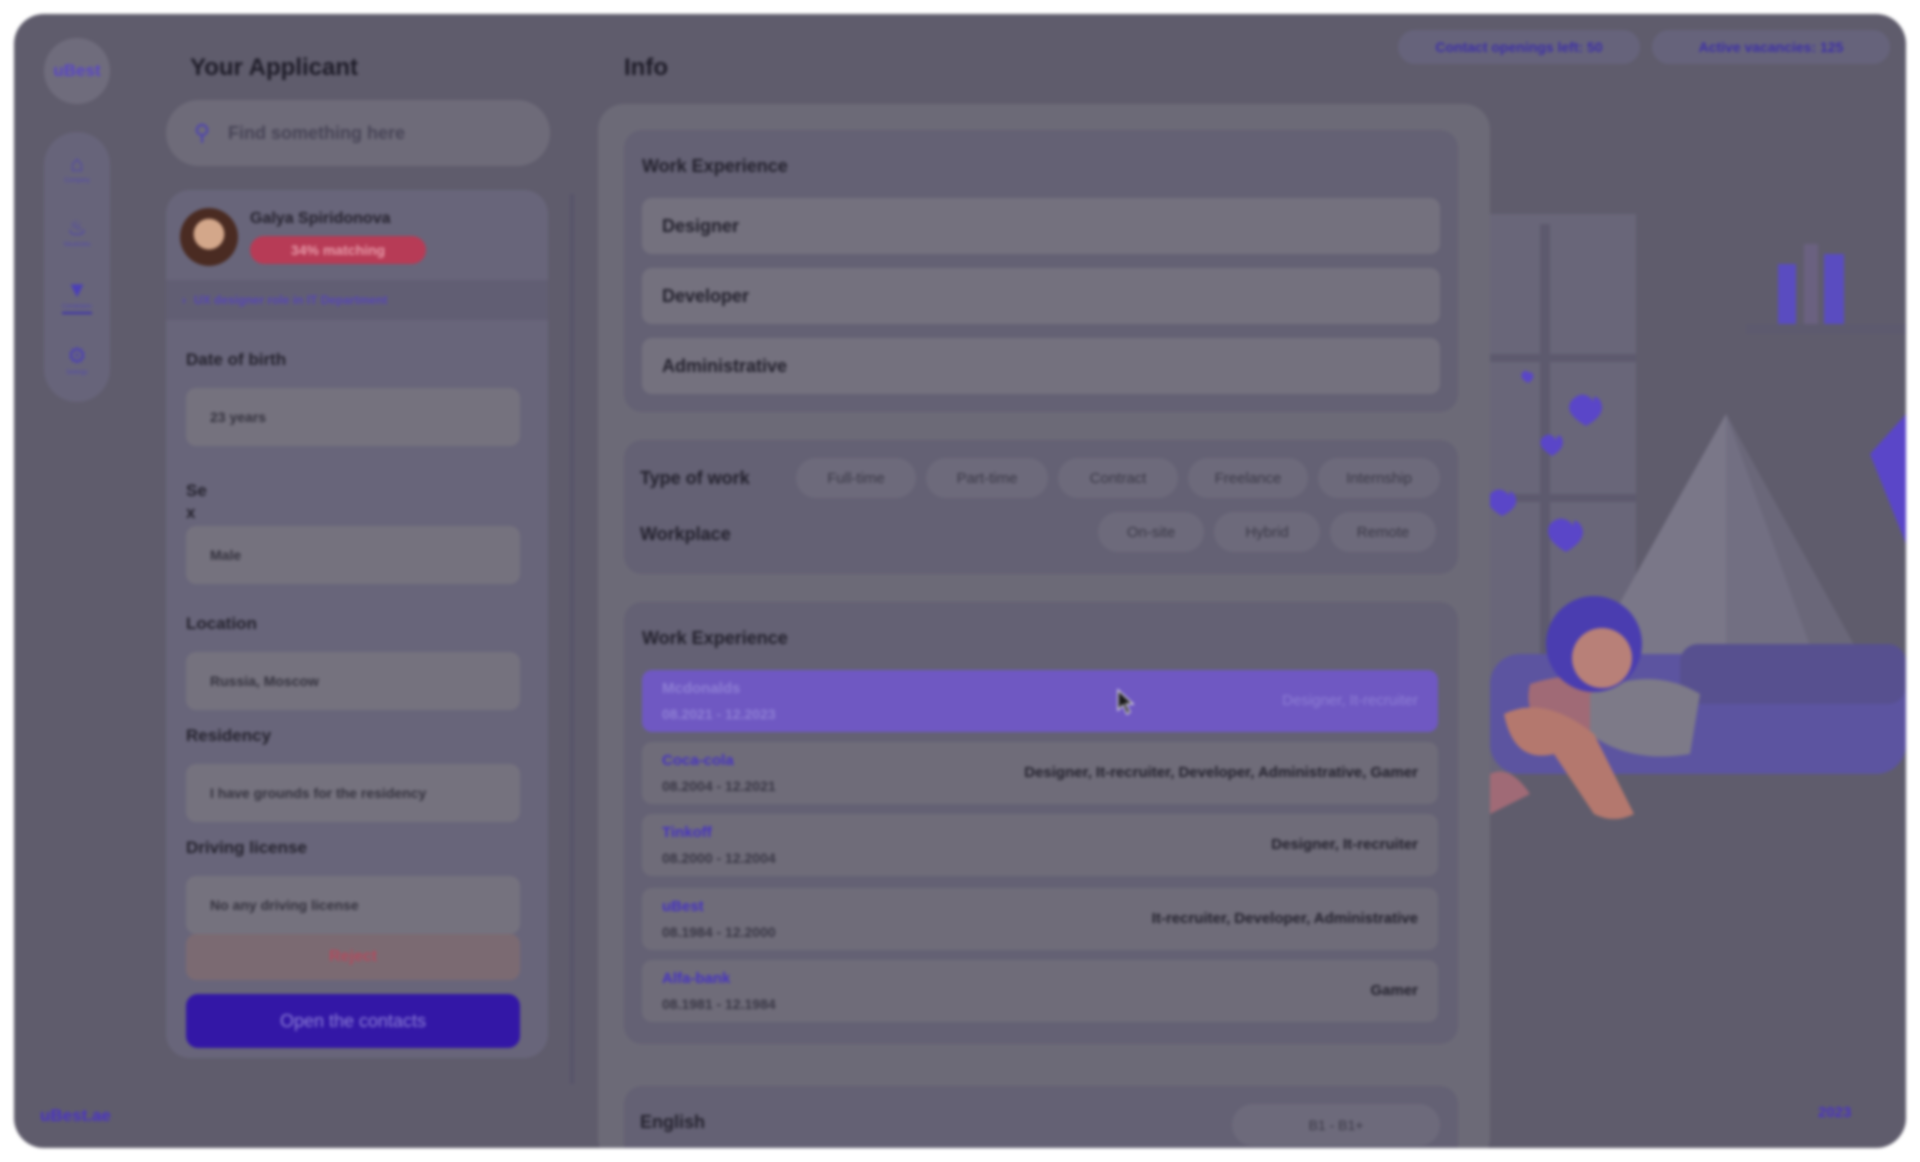 The image size is (1920, 1162). I want to click on chip-on-site: On-site, so click(1151, 532).